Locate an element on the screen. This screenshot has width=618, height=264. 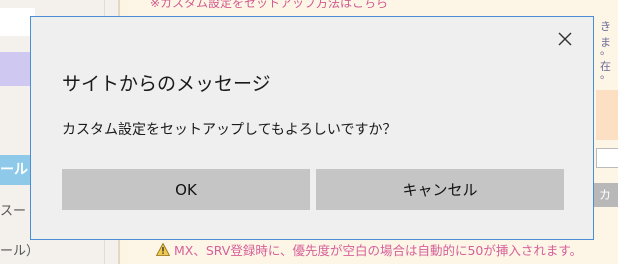
setup-help-link: ※カスタム設定をセットアップ方法はこちら is located at coordinates (269, 5).